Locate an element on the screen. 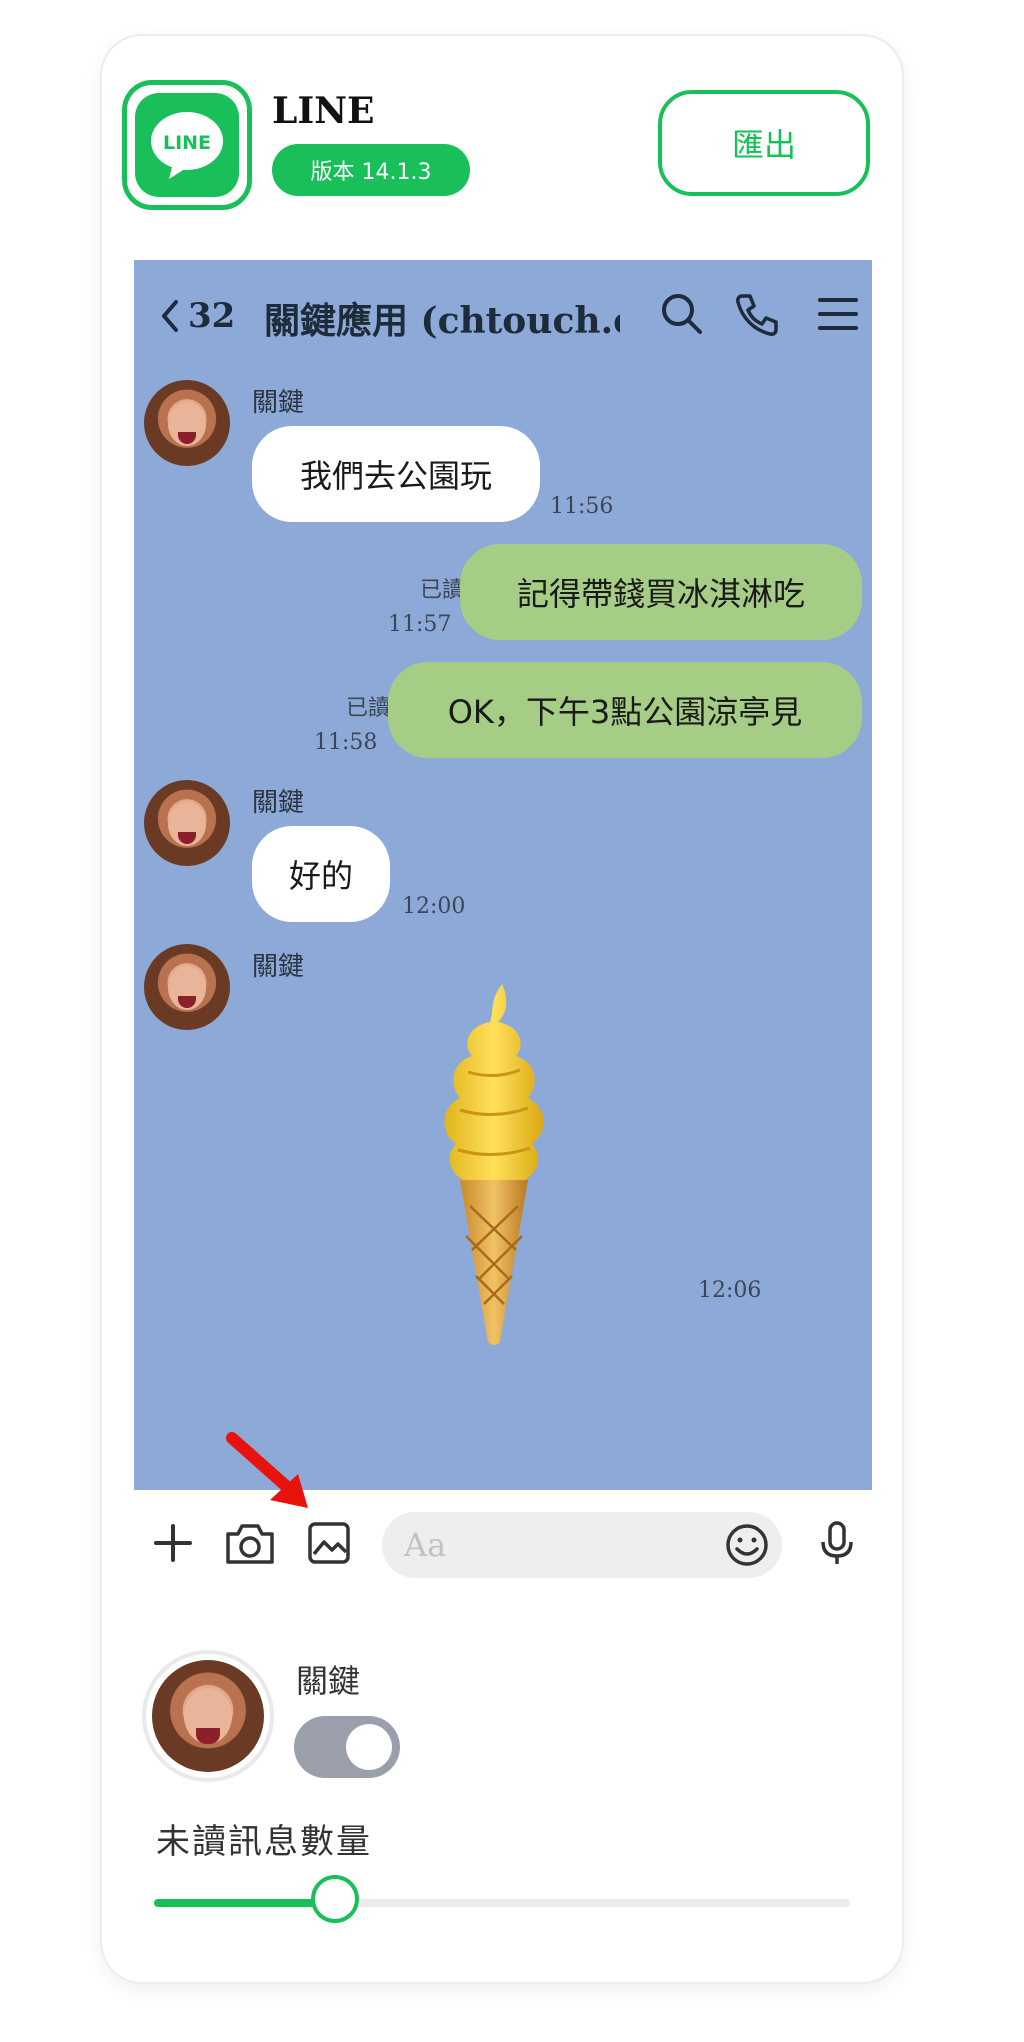  line-logo: LINE is located at coordinates (187, 145).